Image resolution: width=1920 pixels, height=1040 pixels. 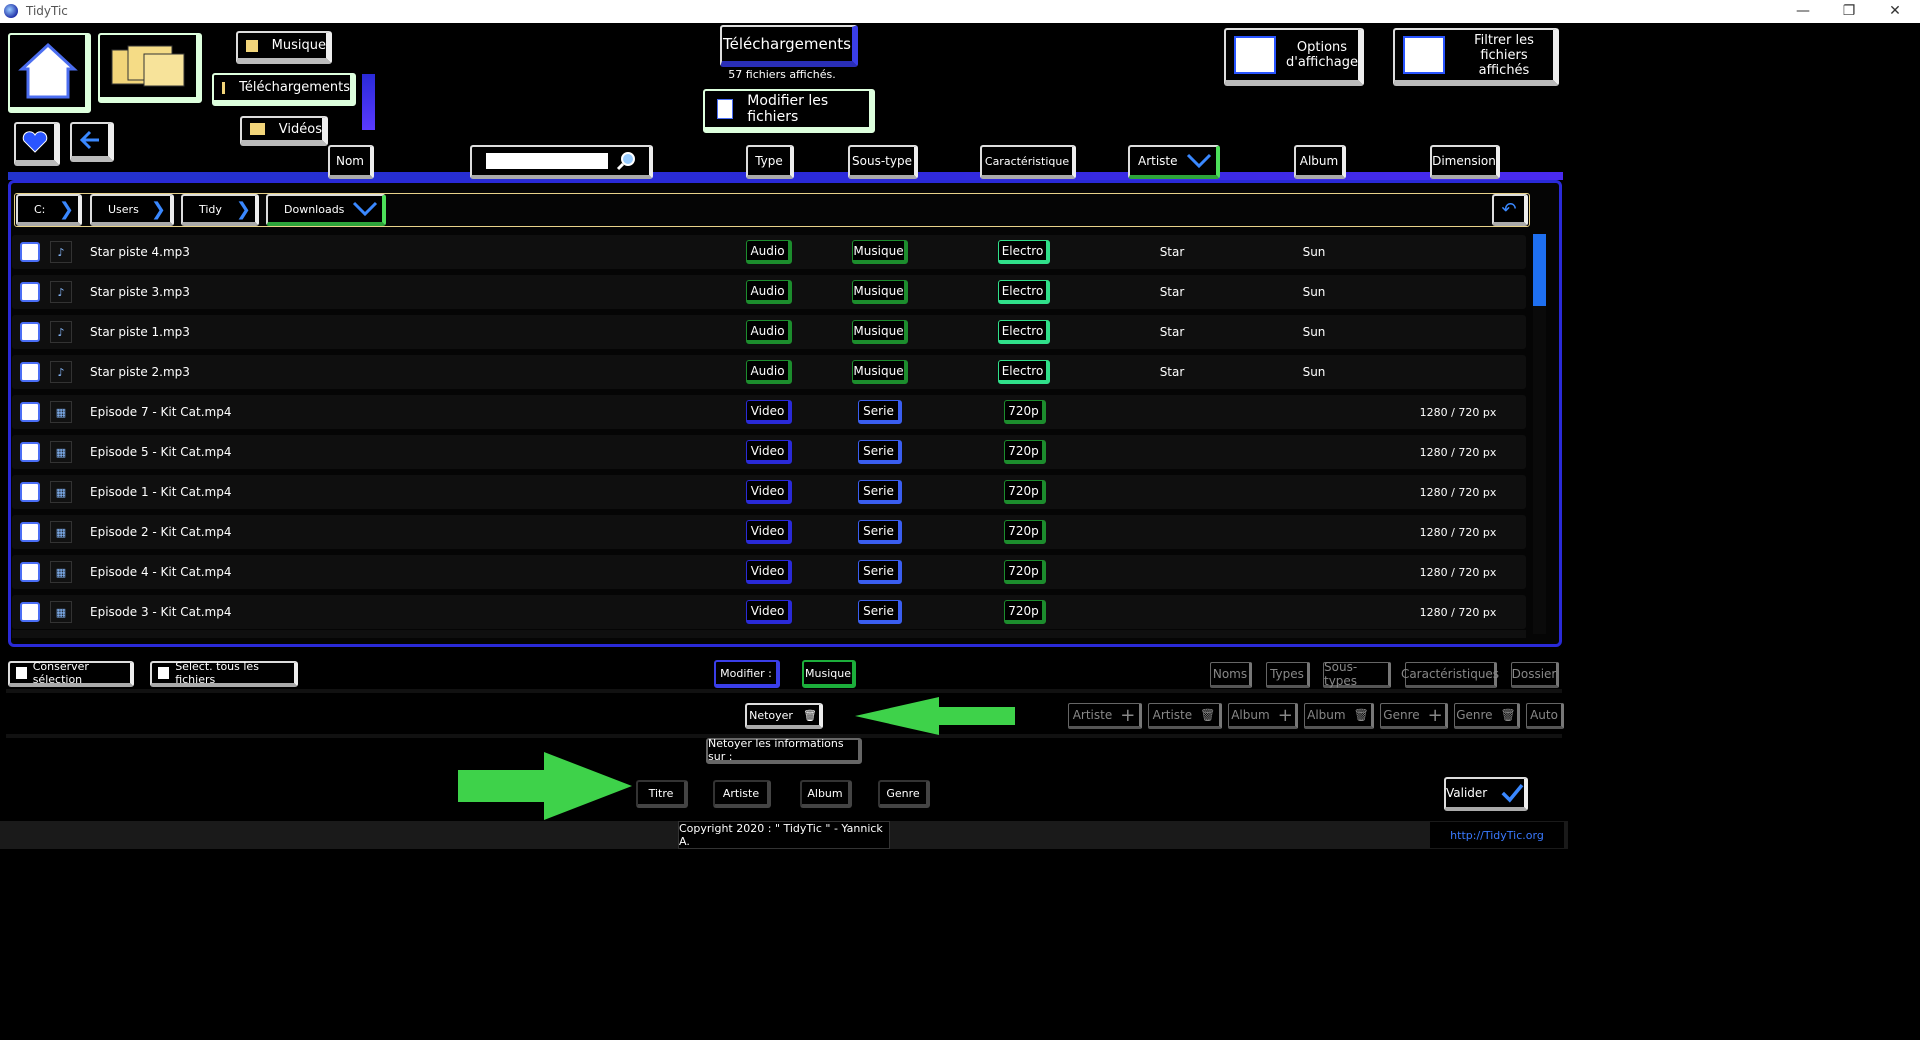 What do you see at coordinates (789, 111) in the screenshot?
I see `modify-files-button: Modifier les fichiers` at bounding box center [789, 111].